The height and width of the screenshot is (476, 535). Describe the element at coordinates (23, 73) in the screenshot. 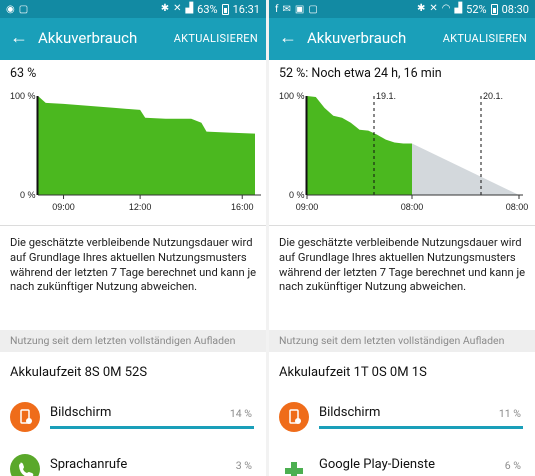

I see `battery-level-text: 63 %` at that location.